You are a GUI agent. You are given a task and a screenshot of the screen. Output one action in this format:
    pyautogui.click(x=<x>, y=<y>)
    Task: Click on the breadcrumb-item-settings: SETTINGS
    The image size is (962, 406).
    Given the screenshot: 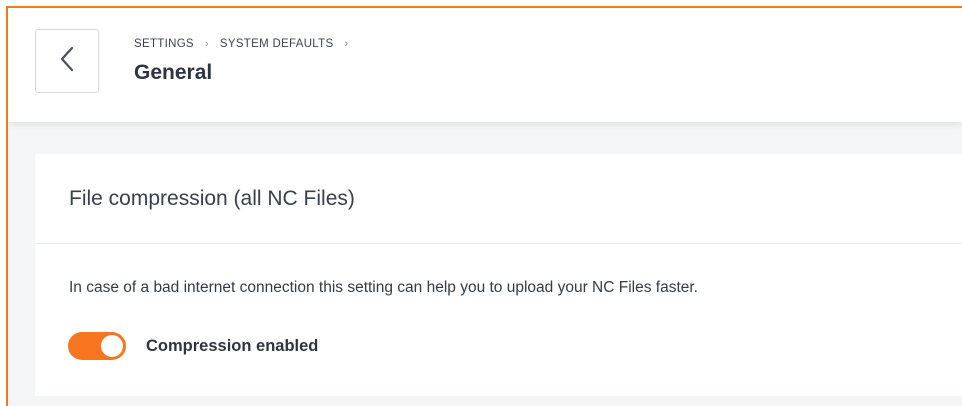 What is the action you would take?
    pyautogui.click(x=164, y=44)
    